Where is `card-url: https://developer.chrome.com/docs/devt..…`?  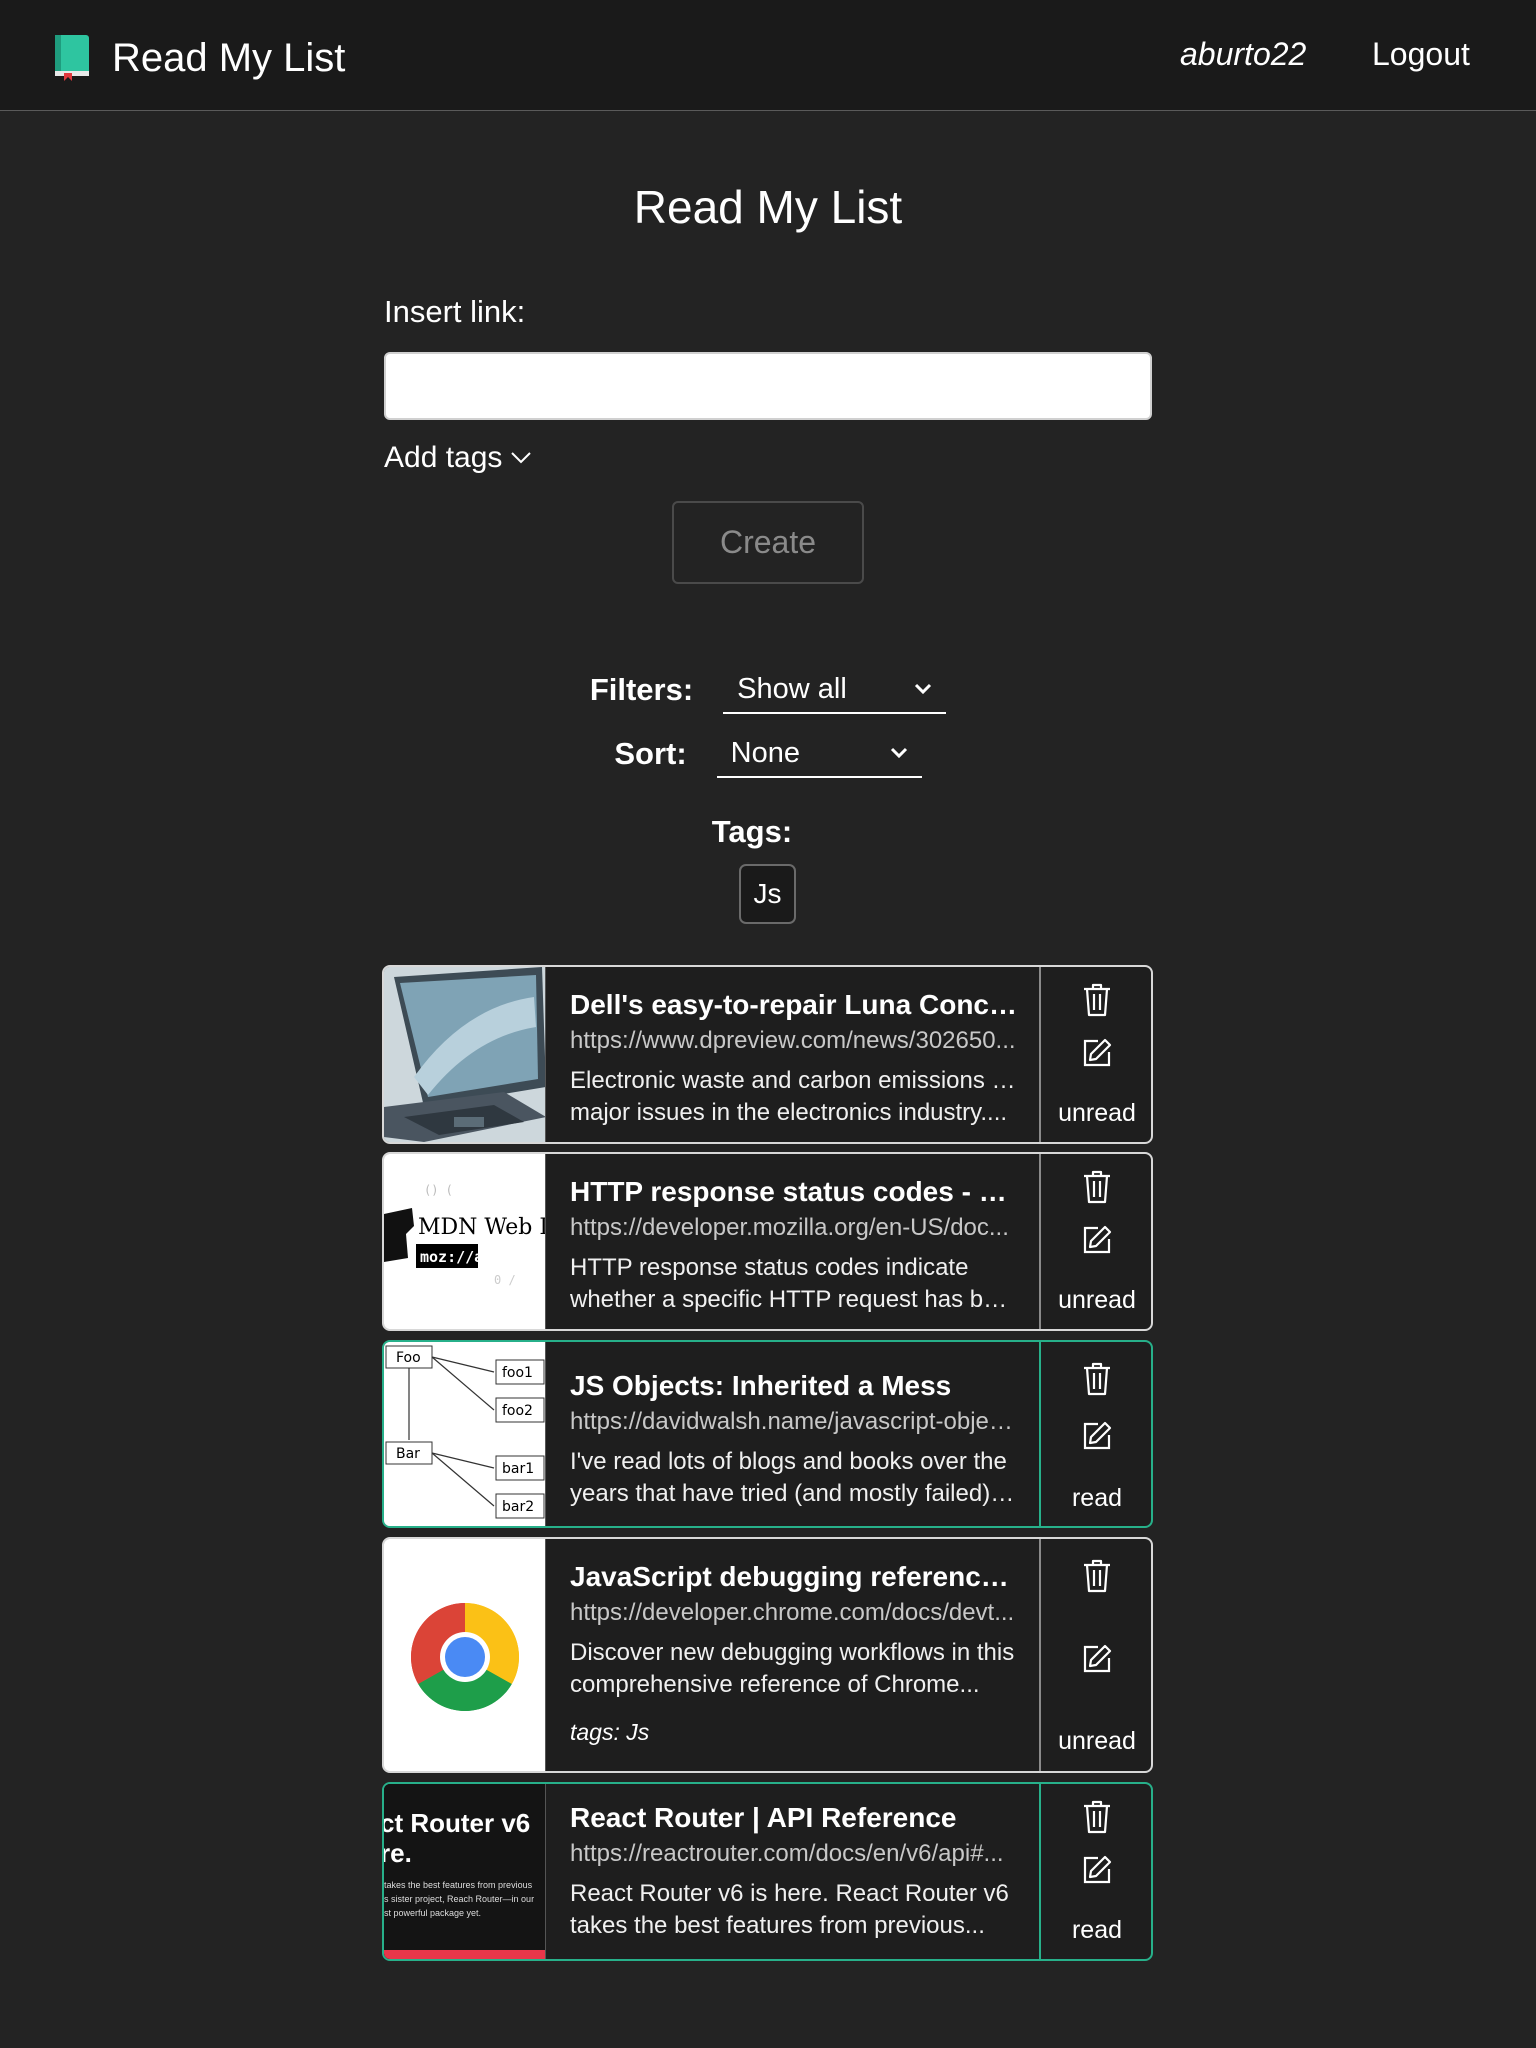 card-url: https://developer.chrome.com/docs/devt..… is located at coordinates (794, 1613).